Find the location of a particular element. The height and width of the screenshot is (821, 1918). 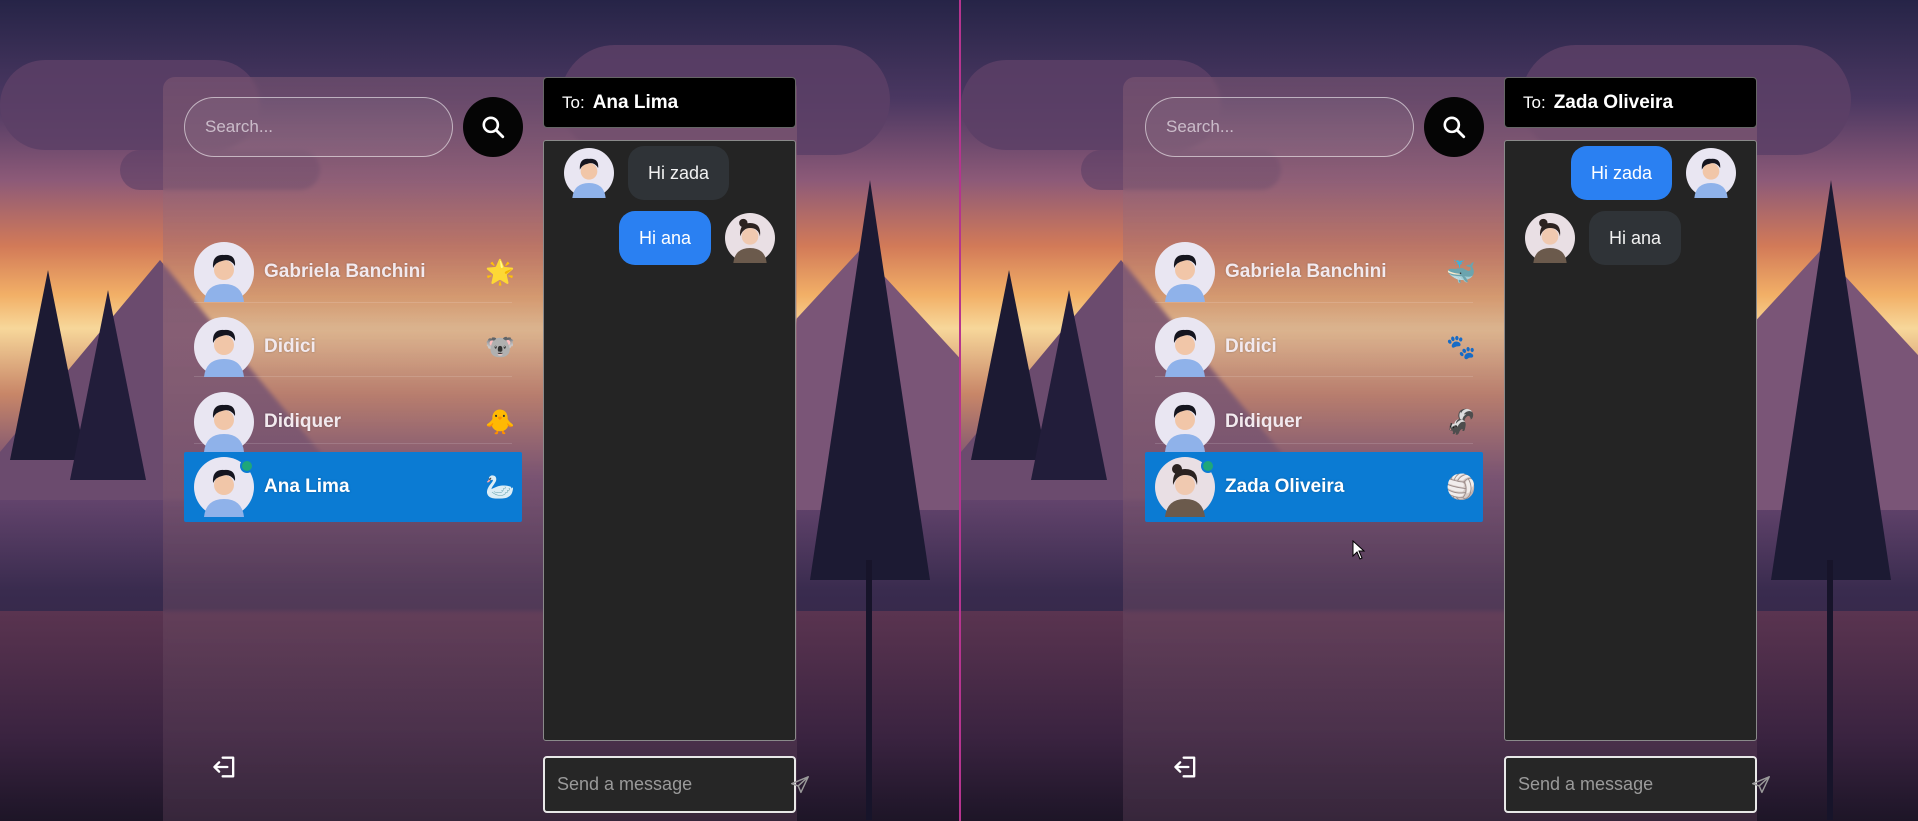

contact-item: Zada Oliveira 🏐 is located at coordinates (1314, 487).